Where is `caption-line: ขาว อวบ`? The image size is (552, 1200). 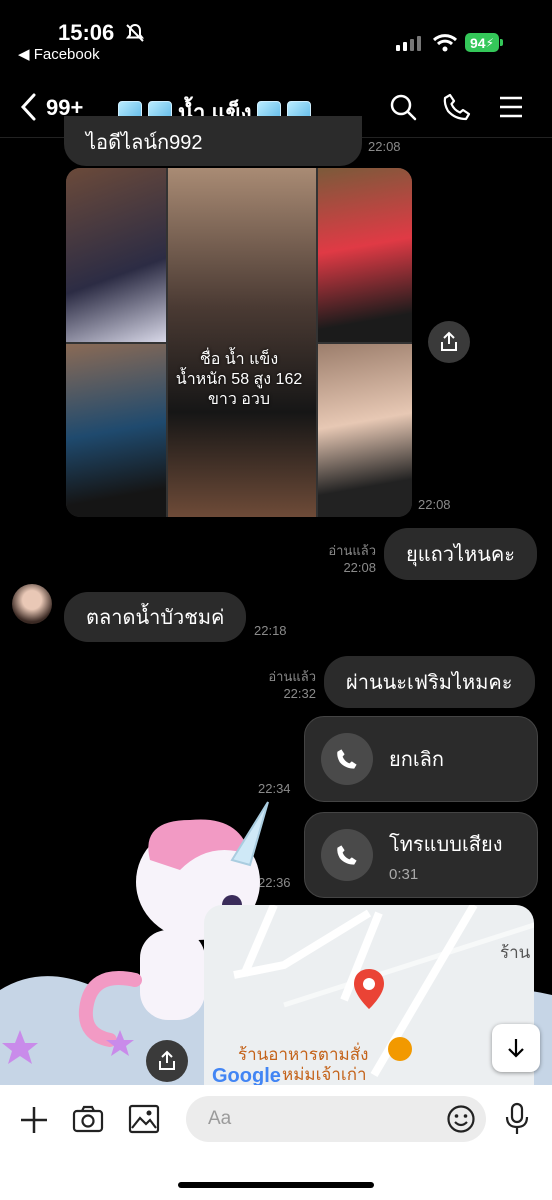
caption-line: ขาว อวบ is located at coordinates (239, 399).